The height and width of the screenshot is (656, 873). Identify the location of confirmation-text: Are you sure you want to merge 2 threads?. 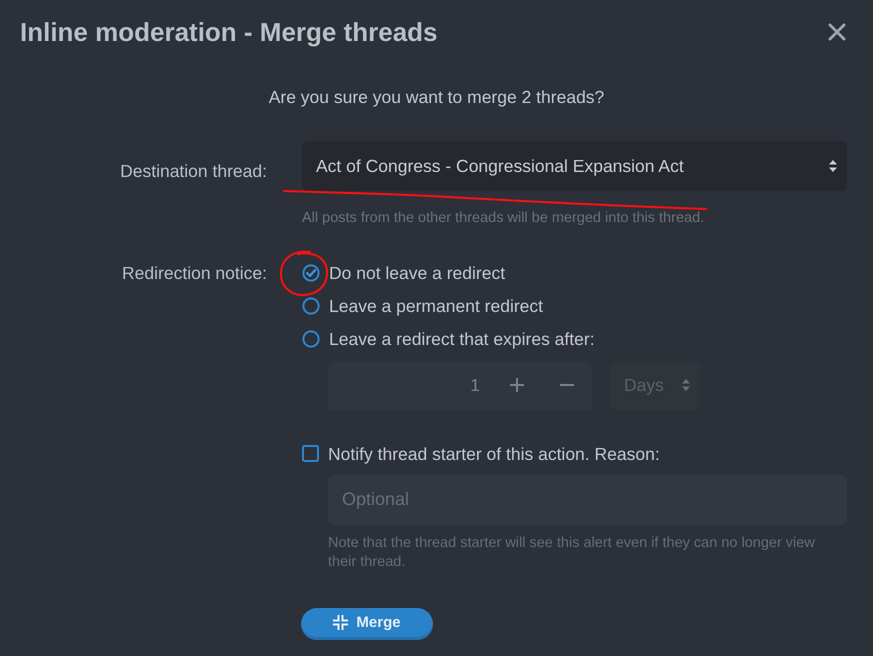
(437, 97).